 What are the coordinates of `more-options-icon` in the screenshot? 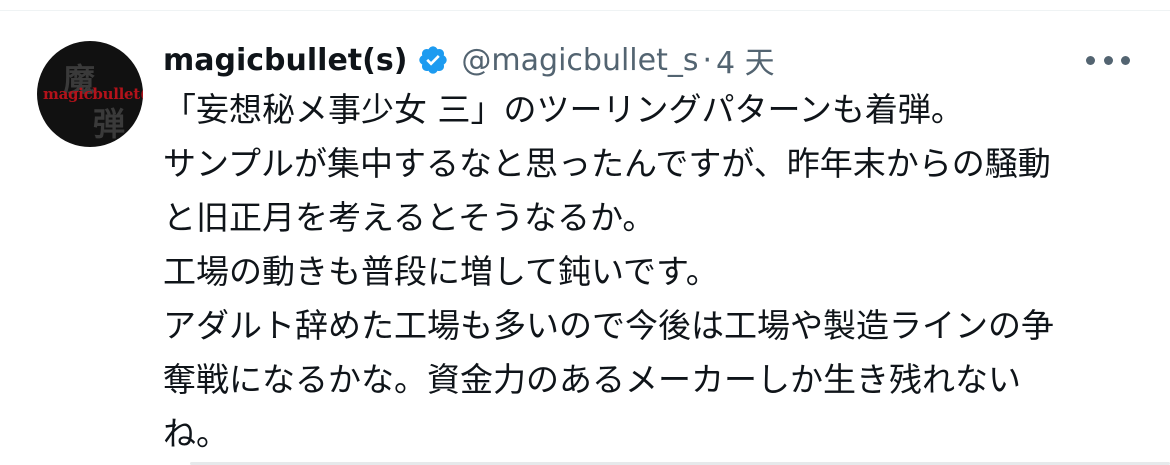 It's located at (1108, 60).